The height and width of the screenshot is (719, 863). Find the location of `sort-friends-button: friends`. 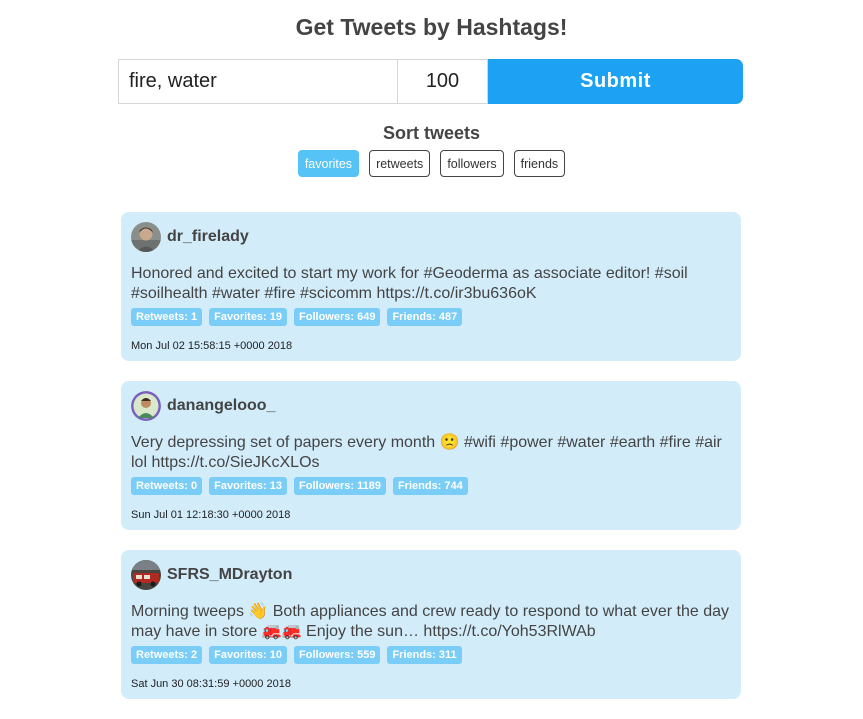

sort-friends-button: friends is located at coordinates (539, 163).